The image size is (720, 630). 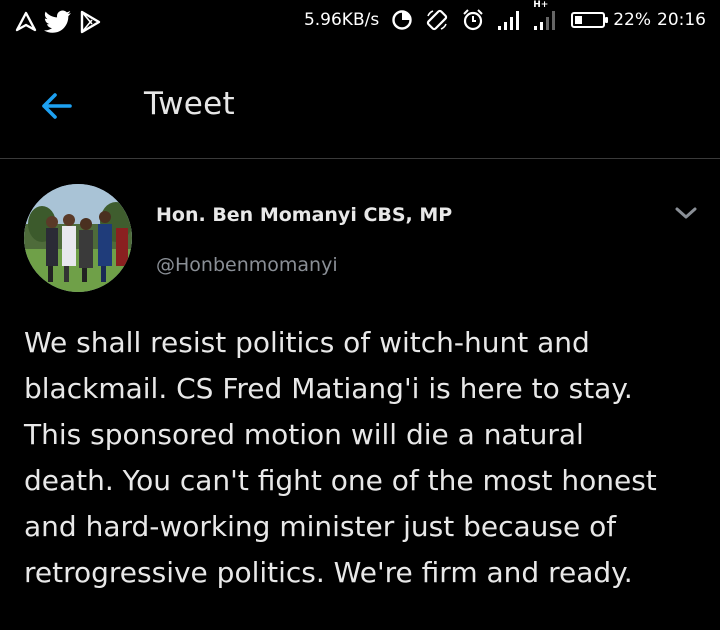 I want to click on play-store-icon, so click(x=90, y=22).